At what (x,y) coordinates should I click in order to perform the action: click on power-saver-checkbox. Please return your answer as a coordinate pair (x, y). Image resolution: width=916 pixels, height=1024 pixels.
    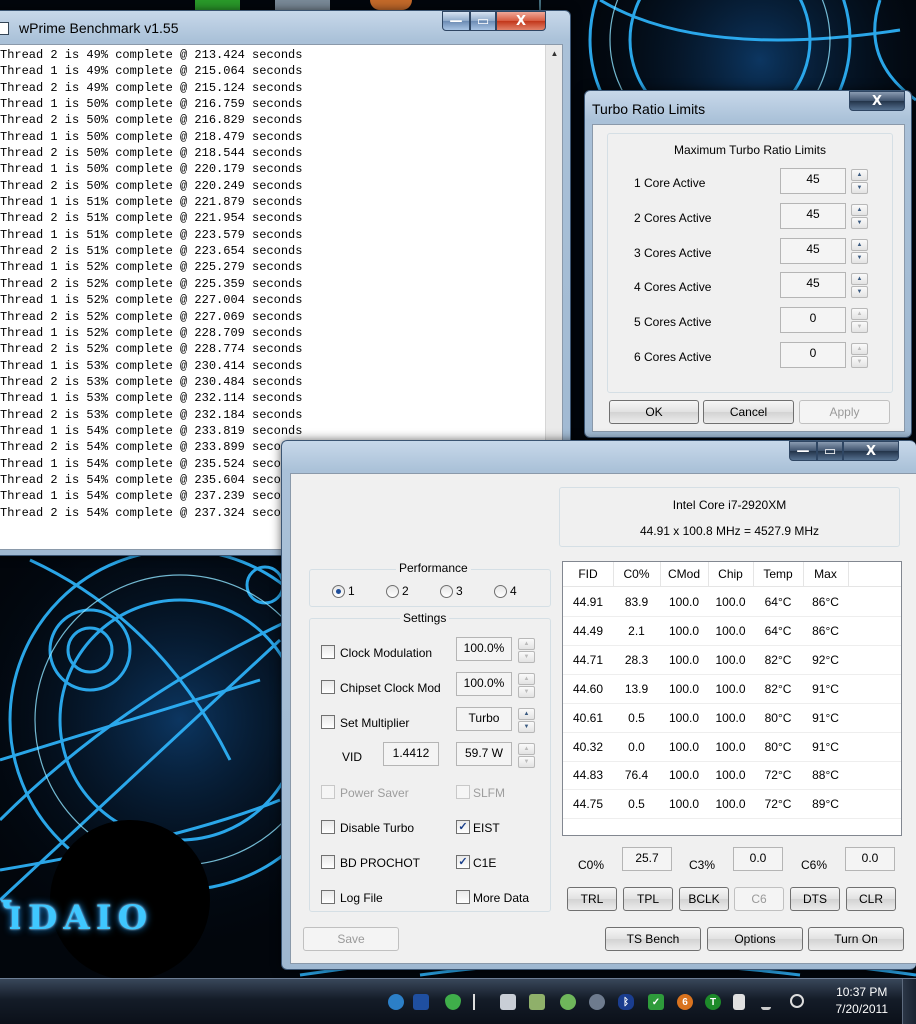
    Looking at the image, I should click on (328, 792).